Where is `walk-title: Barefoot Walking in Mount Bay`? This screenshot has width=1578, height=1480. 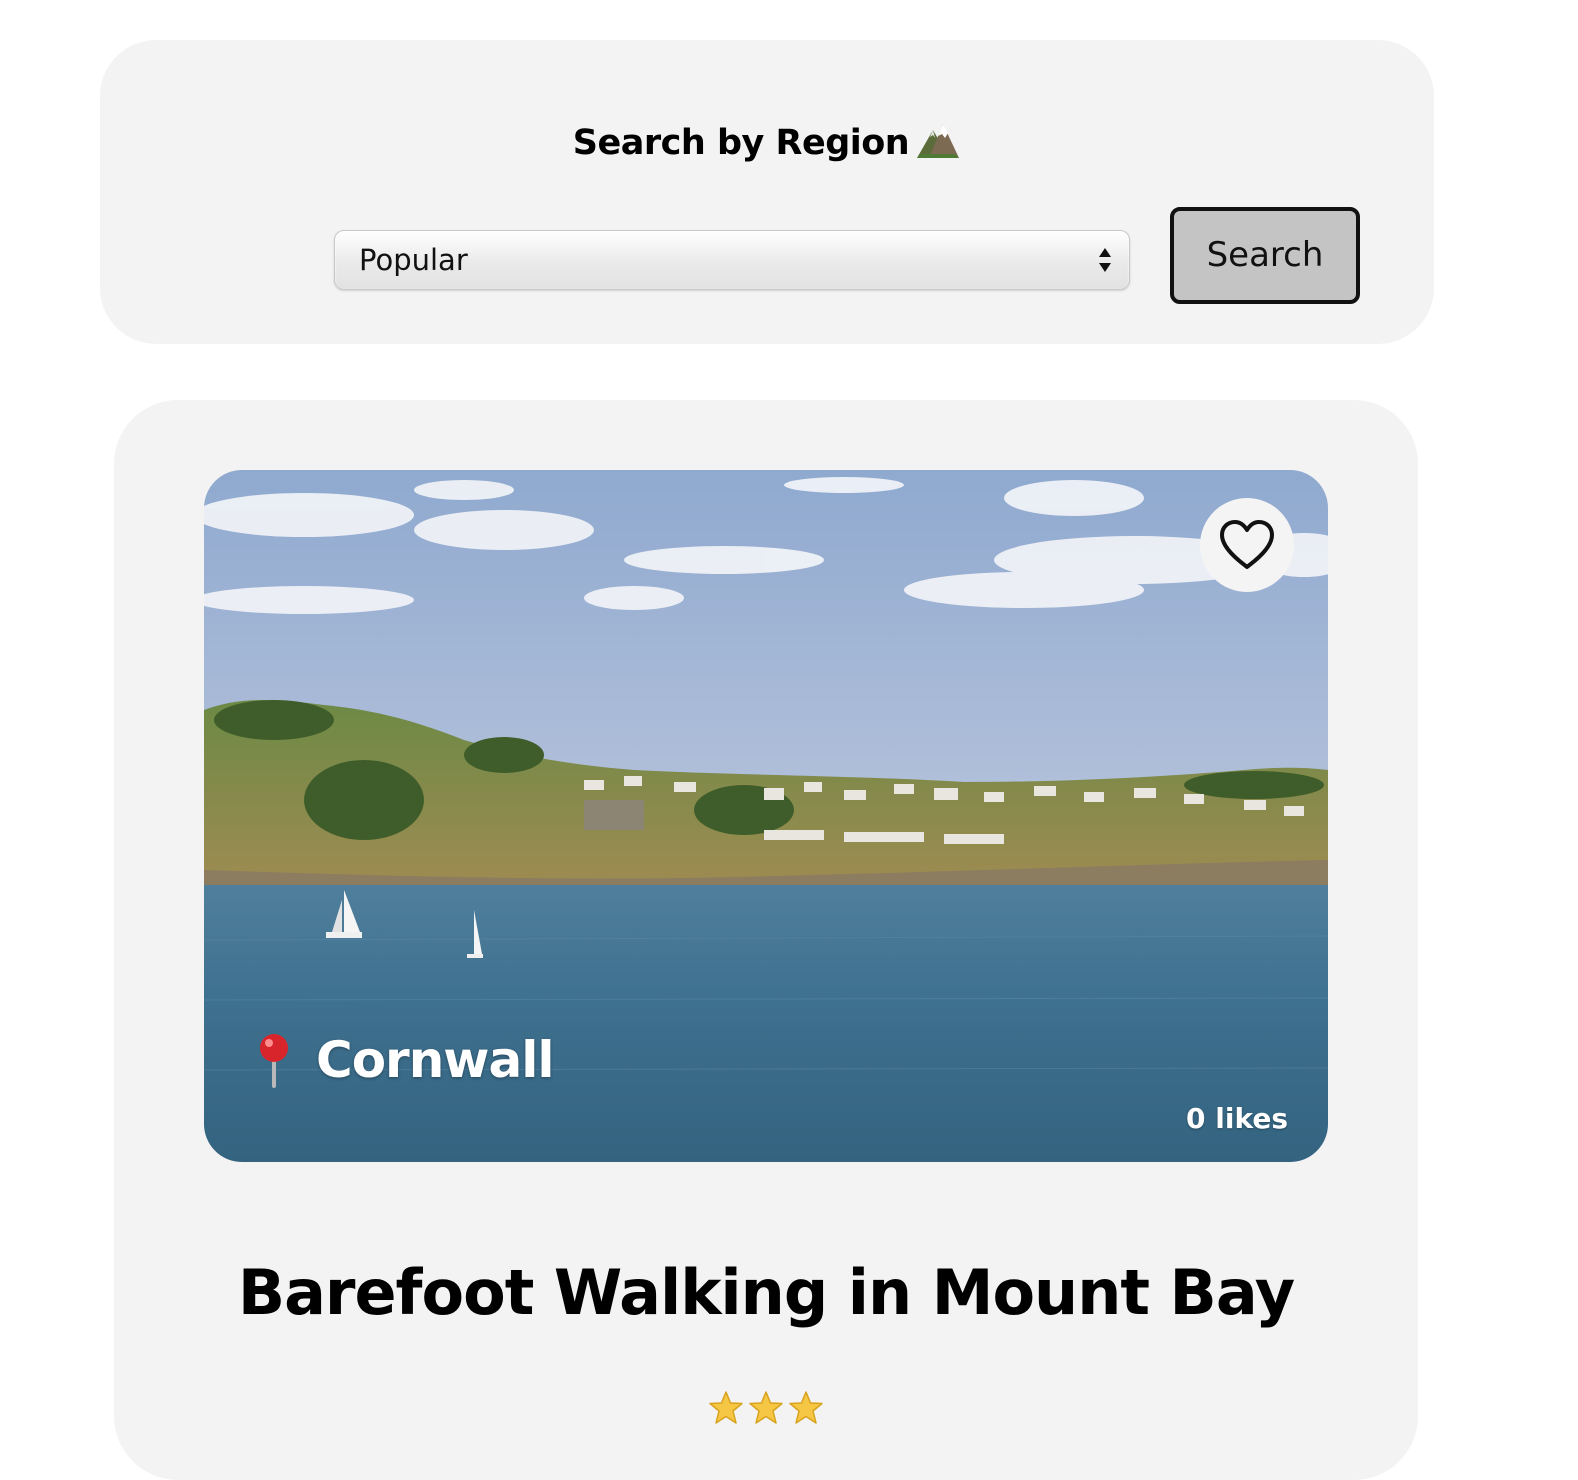
walk-title: Barefoot Walking in Mount Bay is located at coordinates (766, 1293).